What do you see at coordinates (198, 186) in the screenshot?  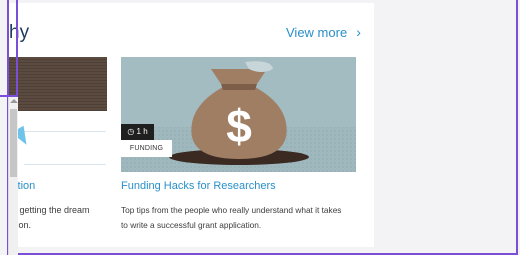 I see `main-card-title: Funding Hacks for Researchers` at bounding box center [198, 186].